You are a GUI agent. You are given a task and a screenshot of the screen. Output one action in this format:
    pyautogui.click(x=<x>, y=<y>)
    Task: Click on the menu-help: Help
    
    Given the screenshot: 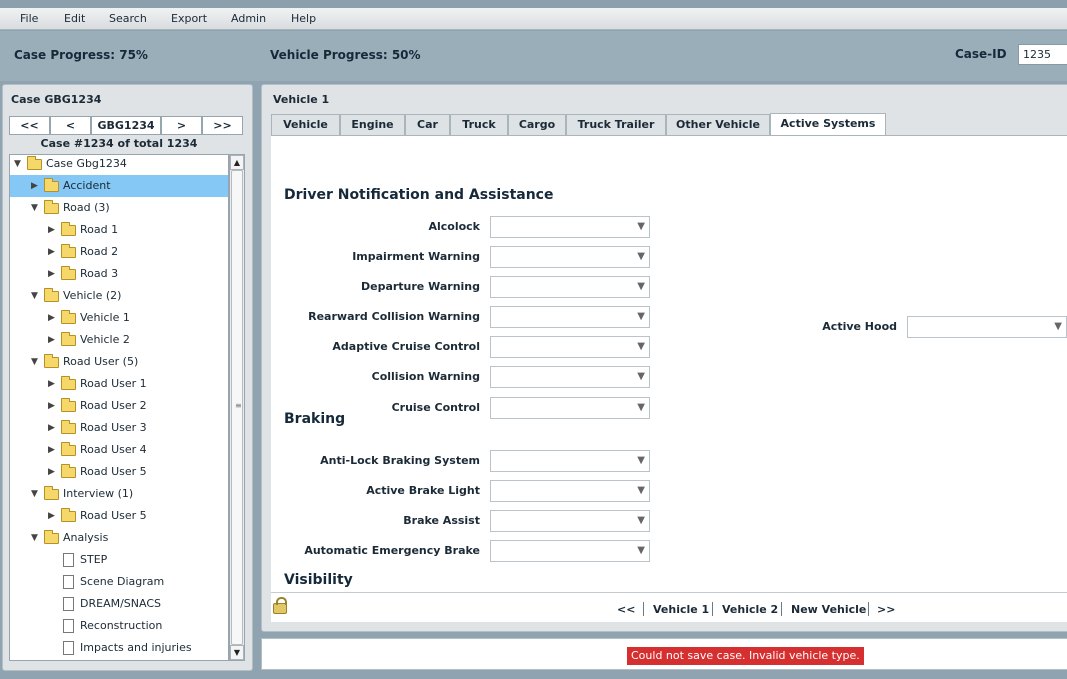 What is the action you would take?
    pyautogui.click(x=303, y=18)
    